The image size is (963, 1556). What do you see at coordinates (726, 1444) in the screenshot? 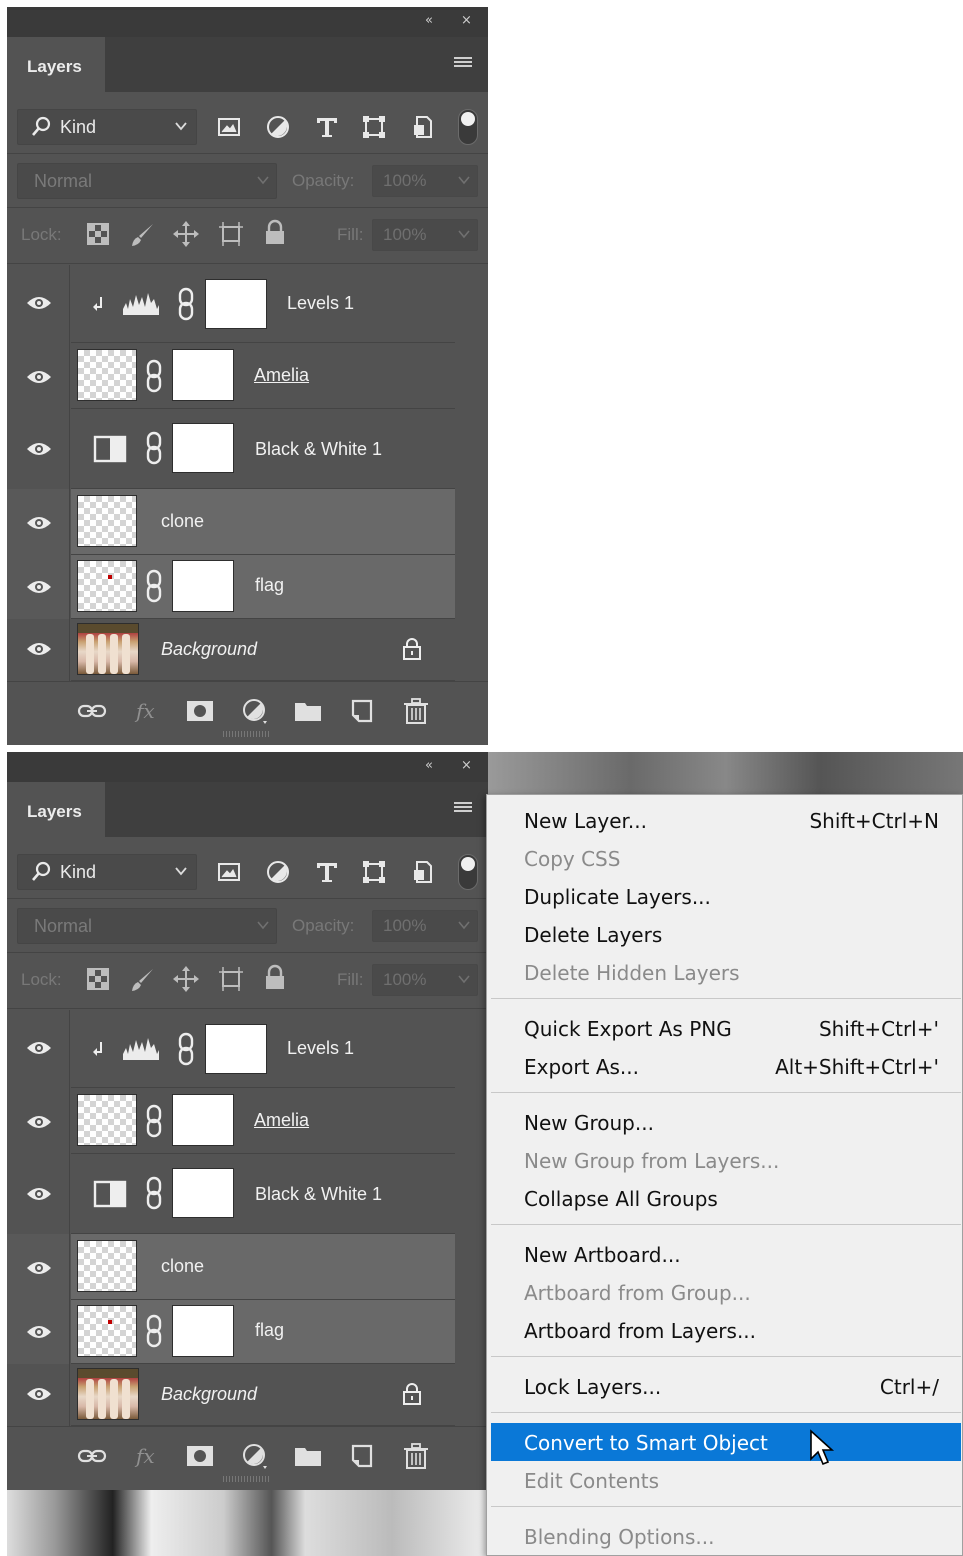
I see `menu-item-convert-to-smart-object: Convert to Smart Object` at bounding box center [726, 1444].